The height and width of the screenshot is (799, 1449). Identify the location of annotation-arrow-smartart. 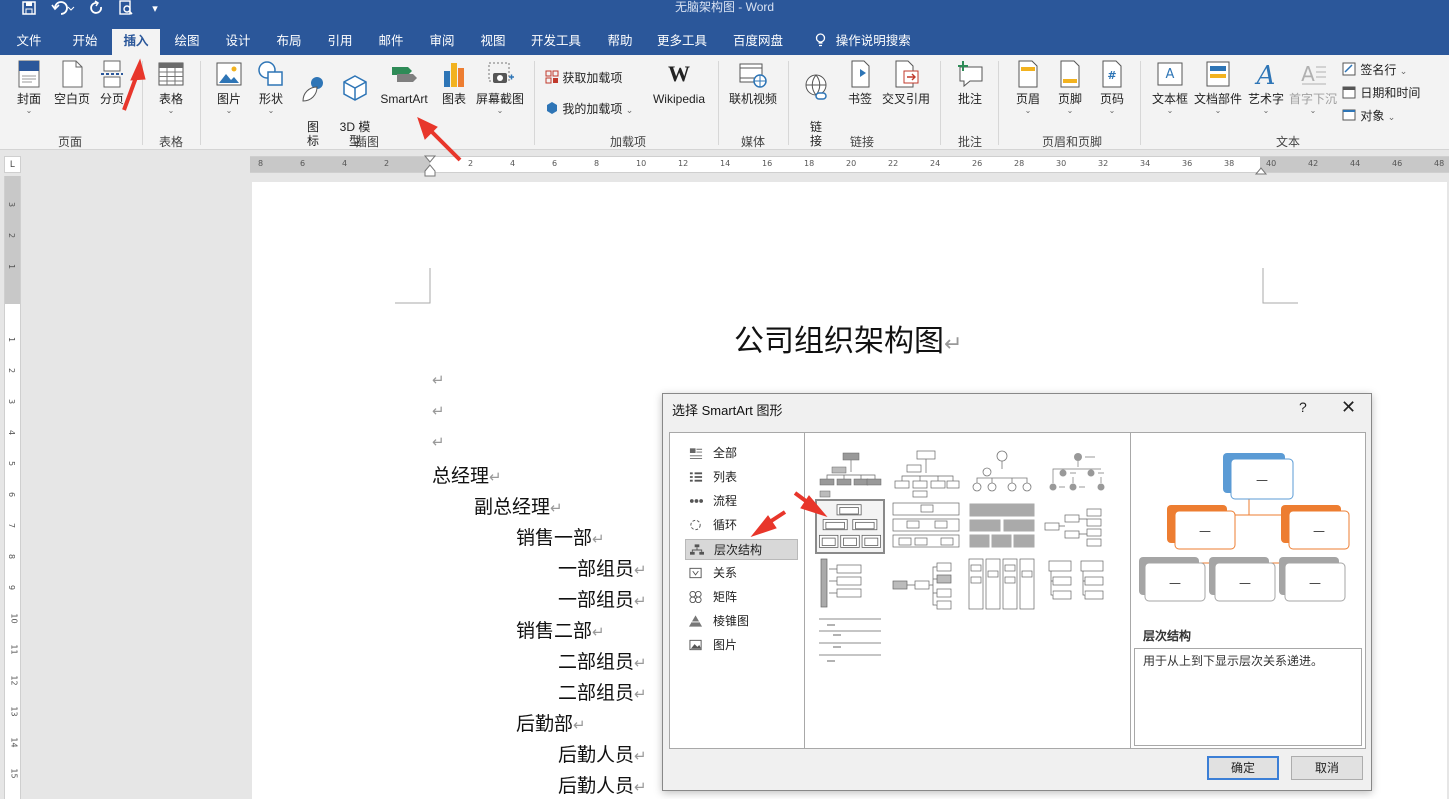
(445, 145).